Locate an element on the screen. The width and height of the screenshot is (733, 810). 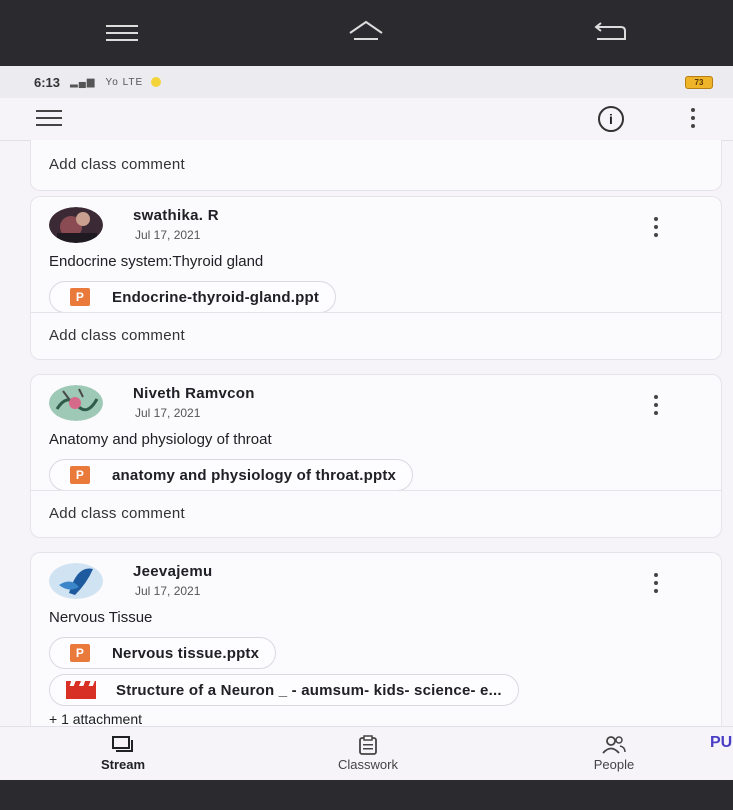
attachment-name: Nervous tissue.pptx is located at coordinates (186, 653).